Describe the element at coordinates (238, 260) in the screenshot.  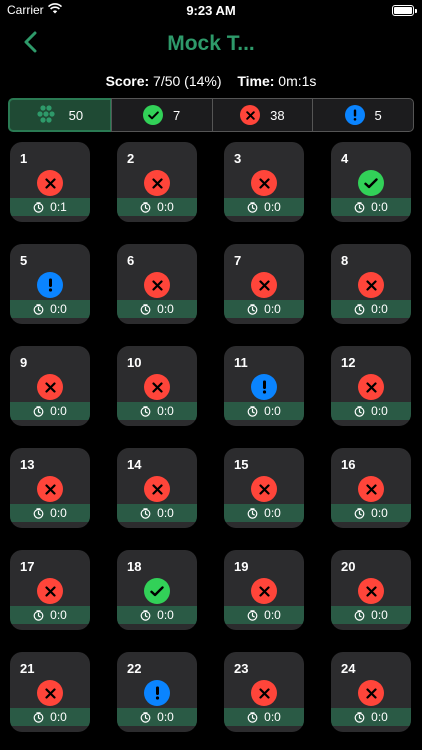
I see `question-number: 7` at that location.